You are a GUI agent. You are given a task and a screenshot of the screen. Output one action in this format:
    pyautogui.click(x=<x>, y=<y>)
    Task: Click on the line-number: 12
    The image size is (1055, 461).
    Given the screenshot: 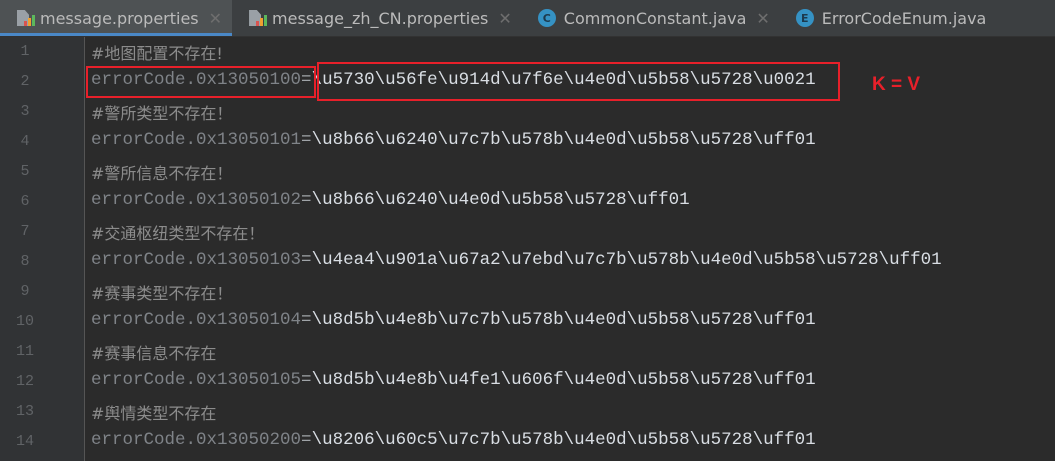 What is the action you would take?
    pyautogui.click(x=24, y=381)
    